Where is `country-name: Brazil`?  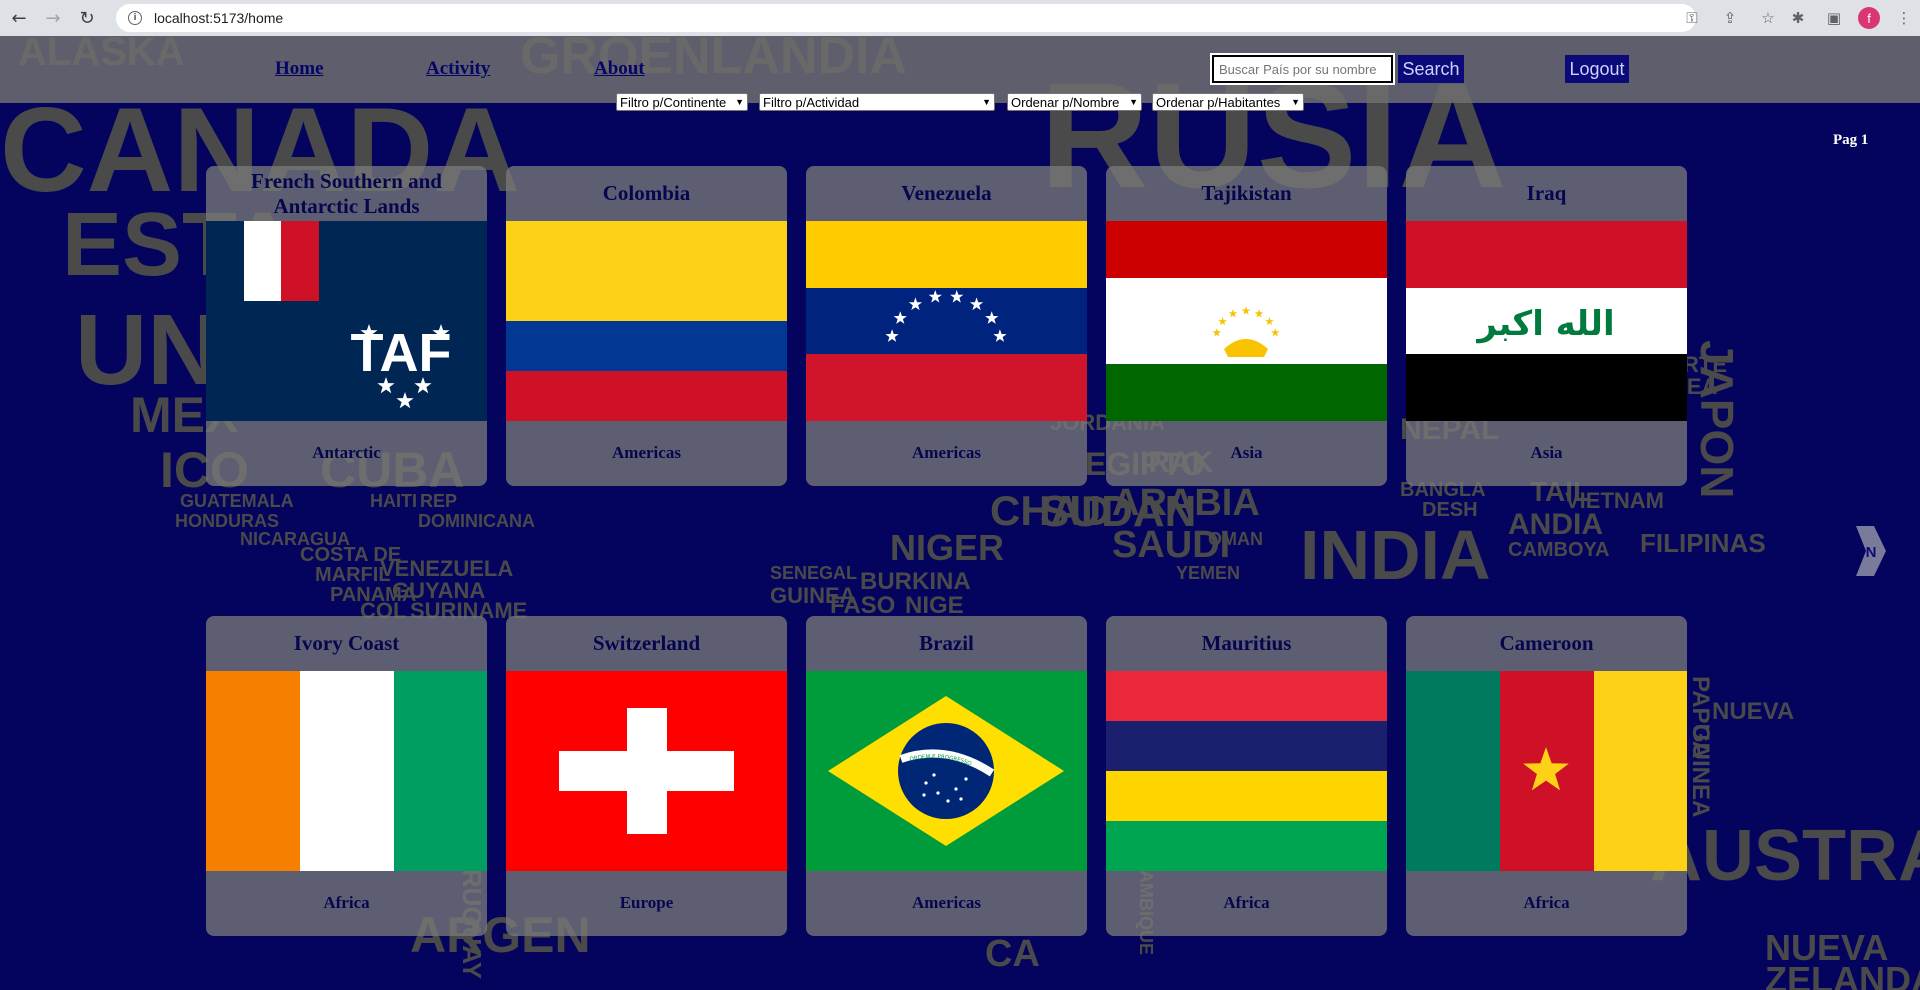 country-name: Brazil is located at coordinates (946, 643).